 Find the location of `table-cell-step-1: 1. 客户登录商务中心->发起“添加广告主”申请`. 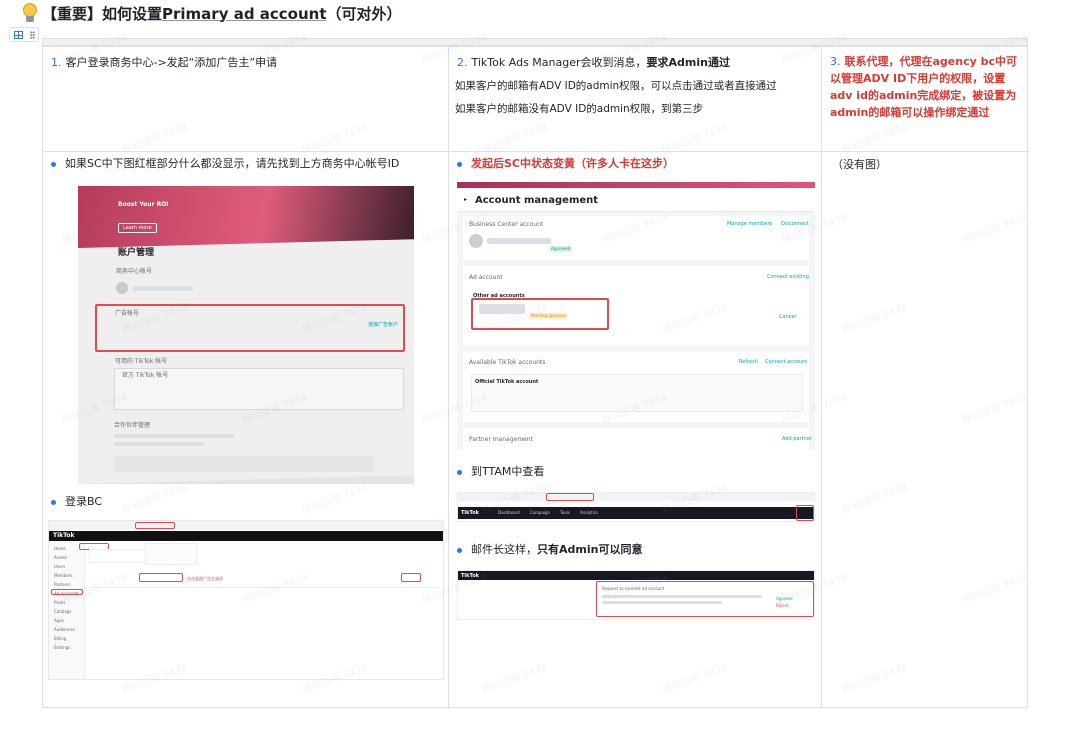

table-cell-step-1: 1. 客户登录商务中心->发起“添加广告主”申请 is located at coordinates (246, 99).